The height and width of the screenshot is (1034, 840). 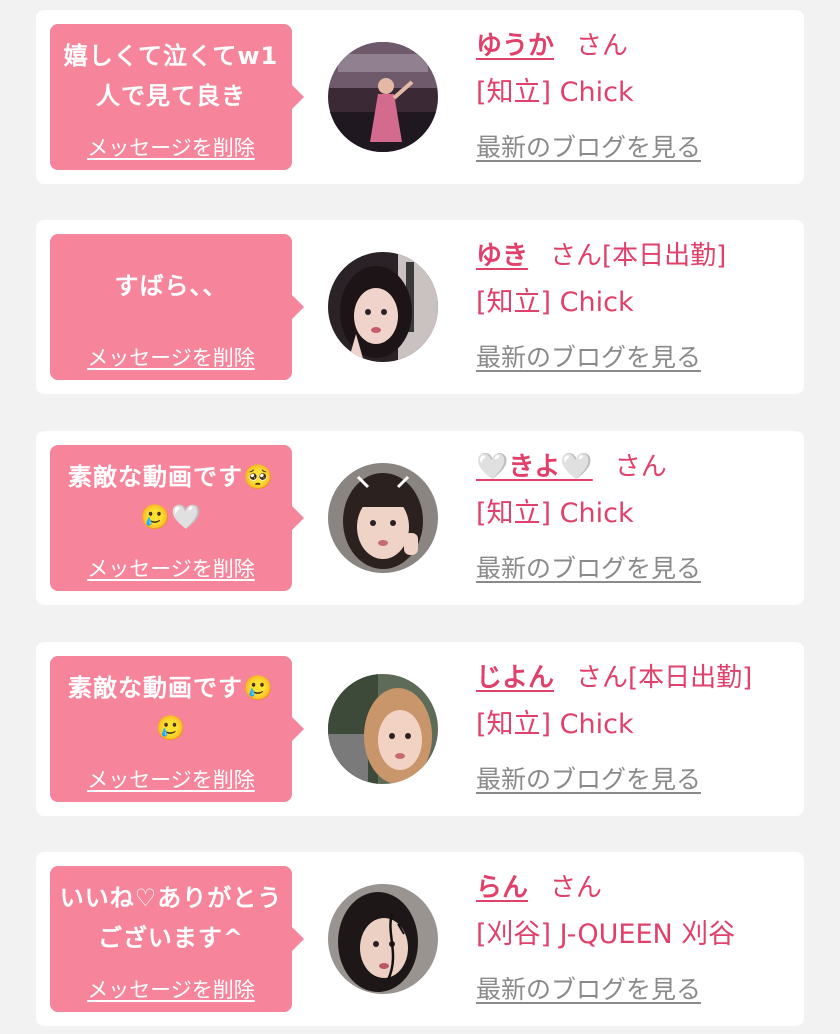 What do you see at coordinates (637, 307) in the screenshot?
I see `sender-info: ゆき さん[本日出勤] [知立] Chick 最新のブログを見る` at bounding box center [637, 307].